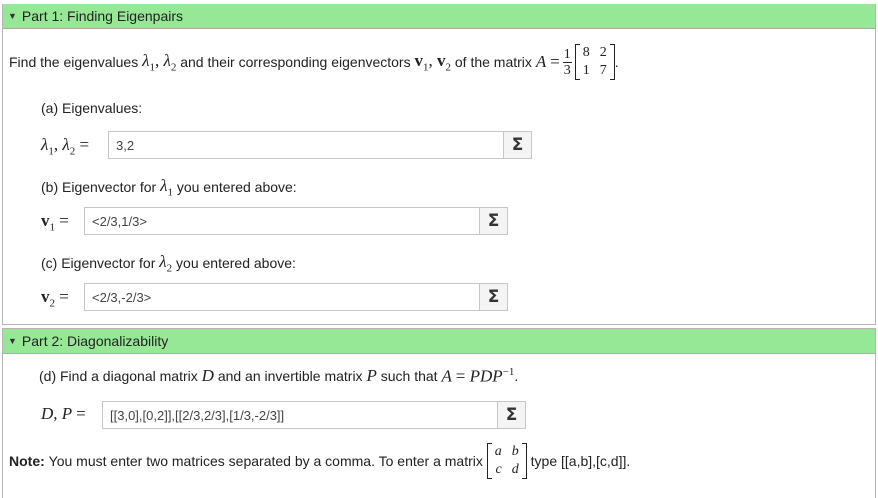  I want to click on diagonal-answer: Σ, so click(314, 415).